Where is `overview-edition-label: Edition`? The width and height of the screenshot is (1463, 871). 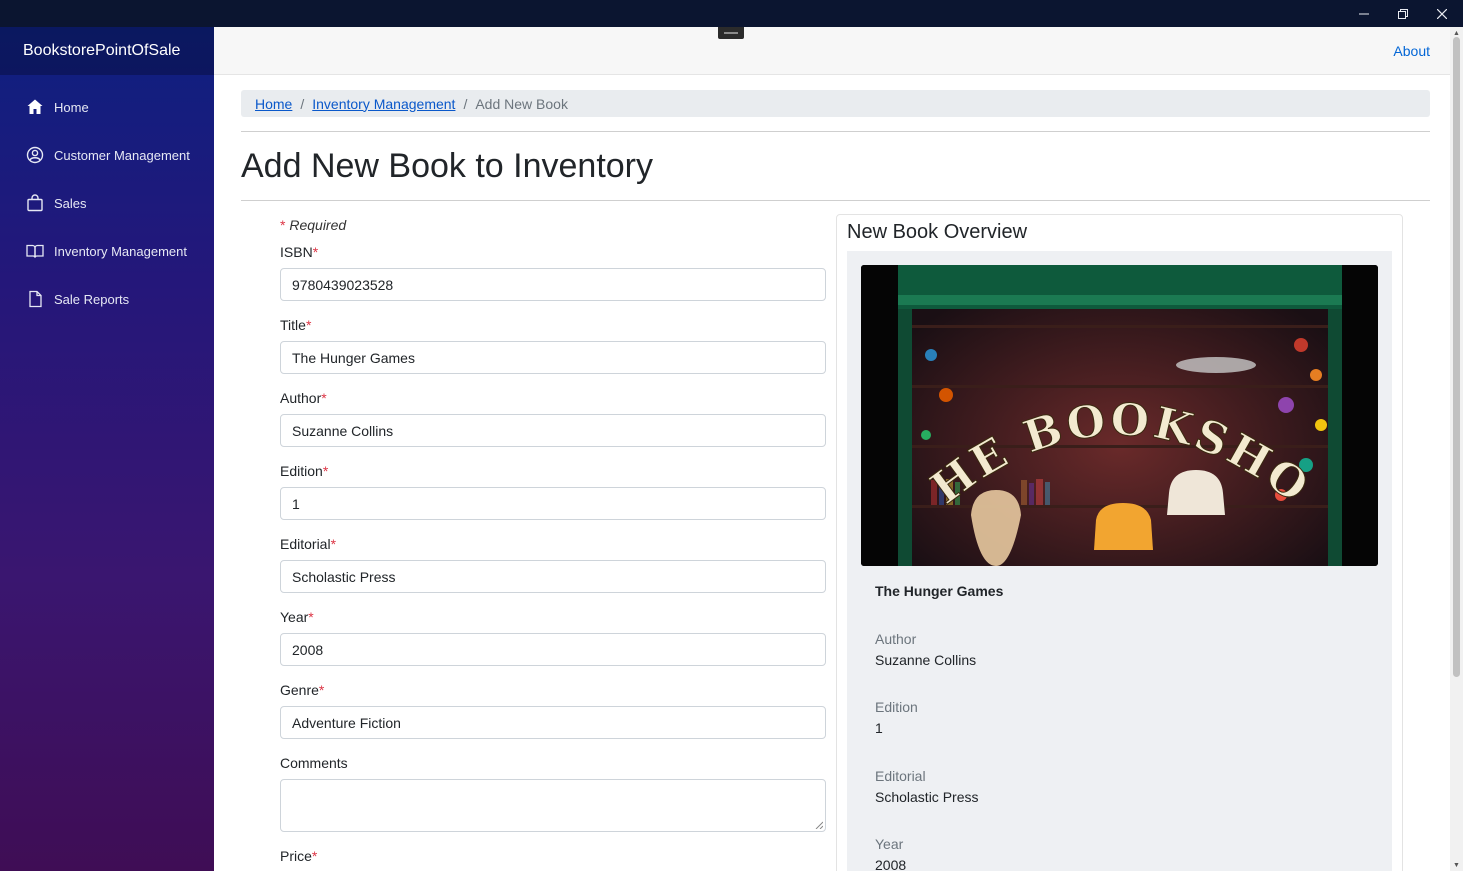
overview-edition-label: Edition is located at coordinates (896, 707).